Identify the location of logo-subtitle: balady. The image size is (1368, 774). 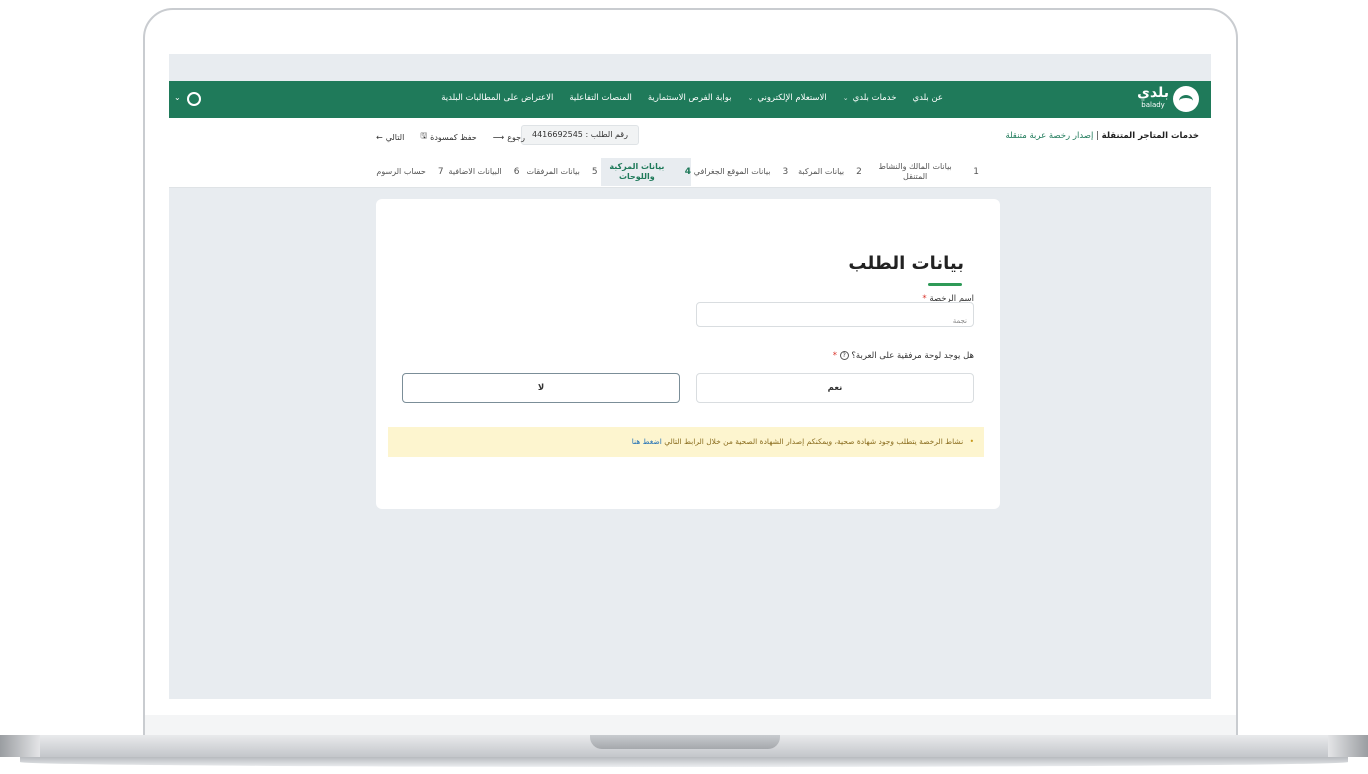
(1153, 105).